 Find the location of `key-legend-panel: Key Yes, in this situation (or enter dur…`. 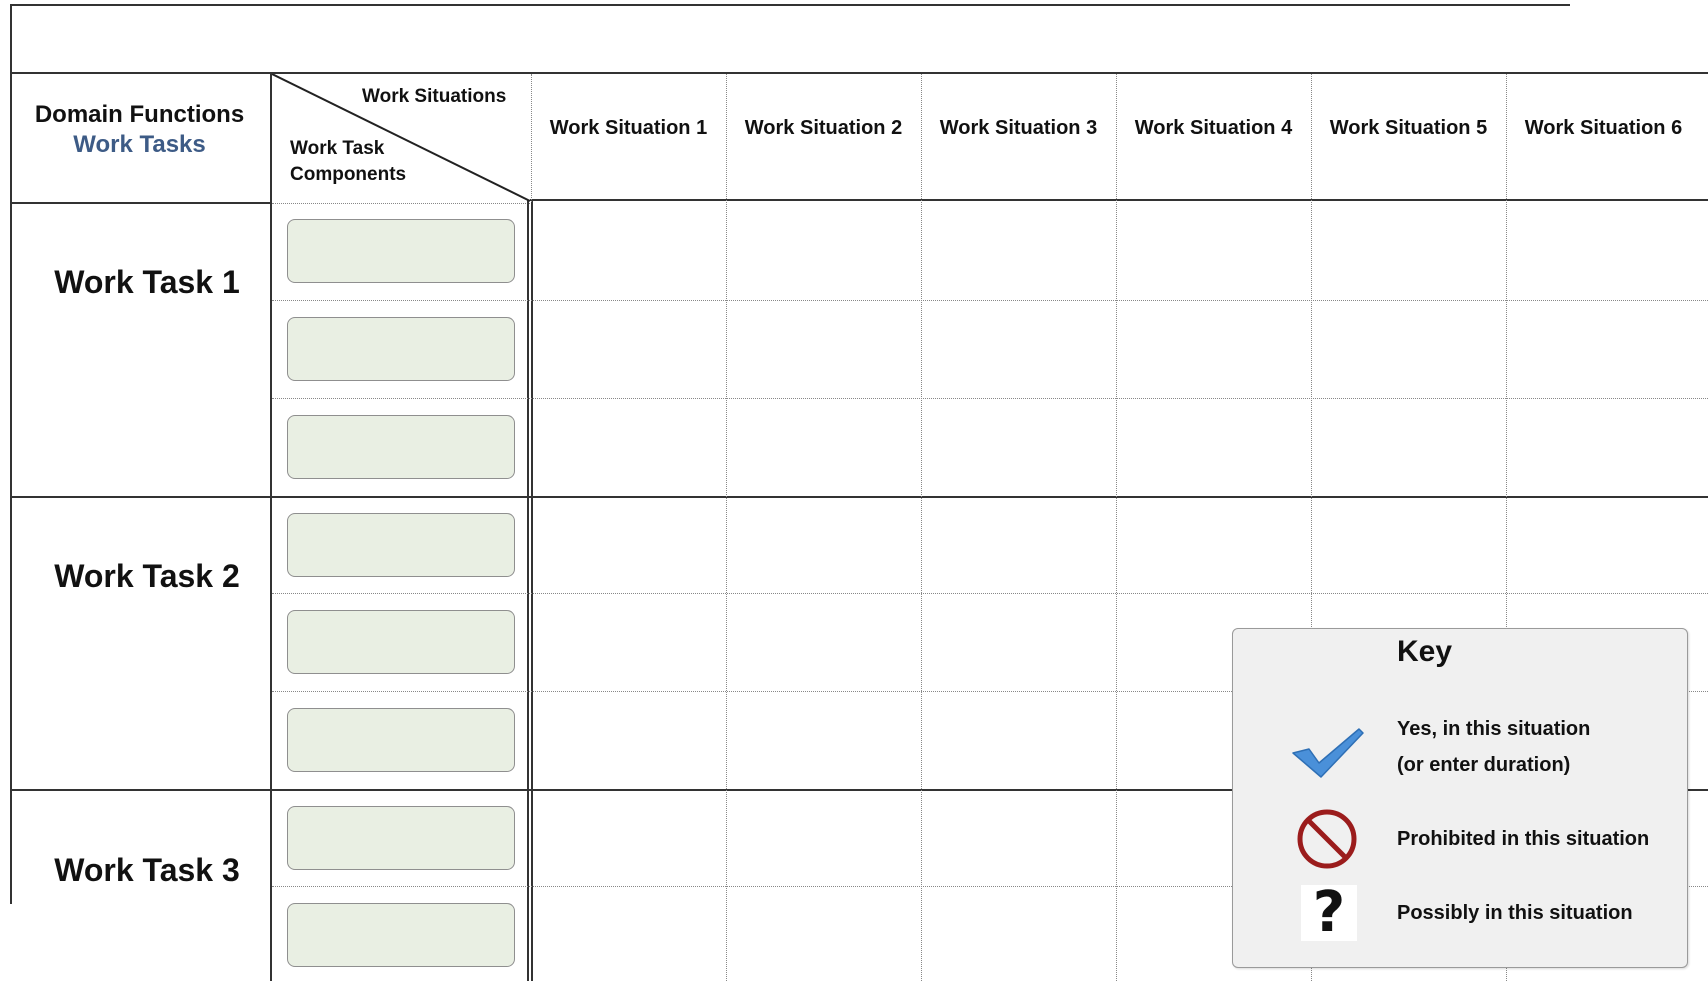

key-legend-panel: Key Yes, in this situation (or enter dur… is located at coordinates (1460, 798).